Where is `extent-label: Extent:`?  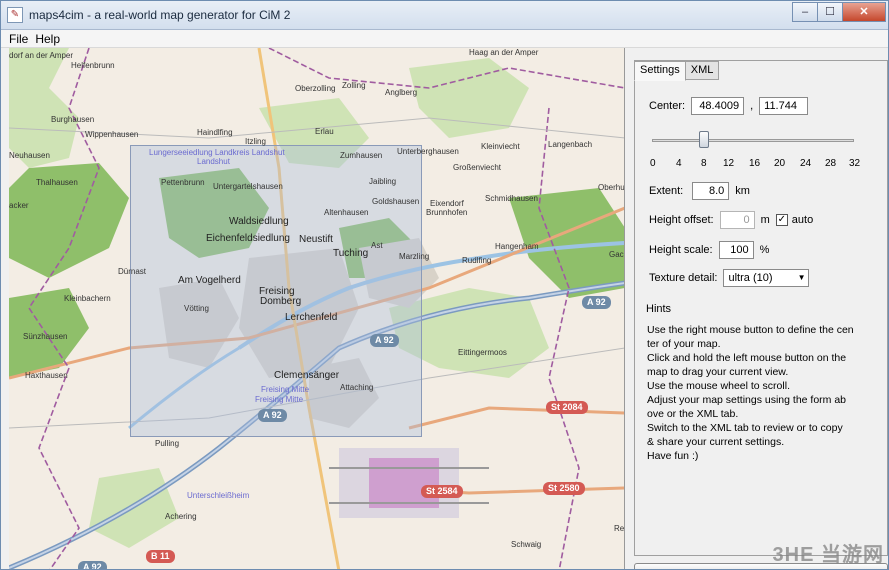
extent-label: Extent: is located at coordinates (666, 191).